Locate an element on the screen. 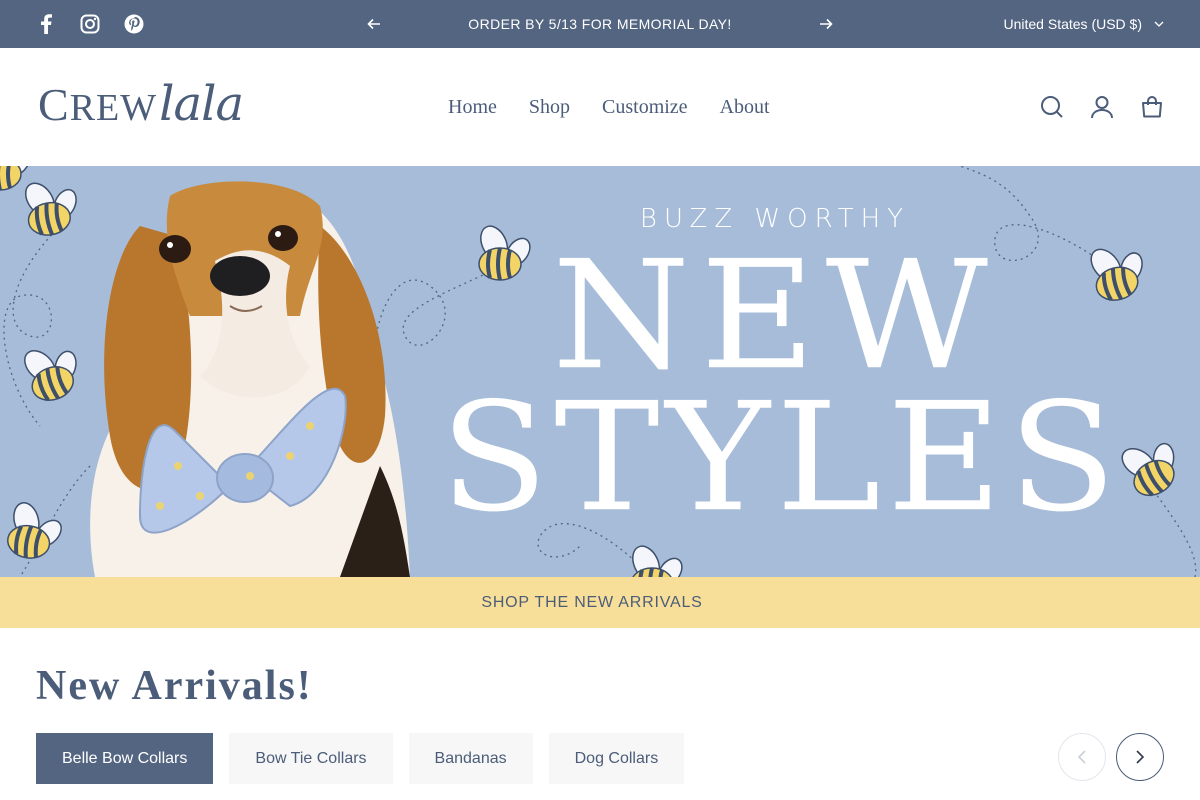  country-selector: United States (USD $) is located at coordinates (1084, 24).